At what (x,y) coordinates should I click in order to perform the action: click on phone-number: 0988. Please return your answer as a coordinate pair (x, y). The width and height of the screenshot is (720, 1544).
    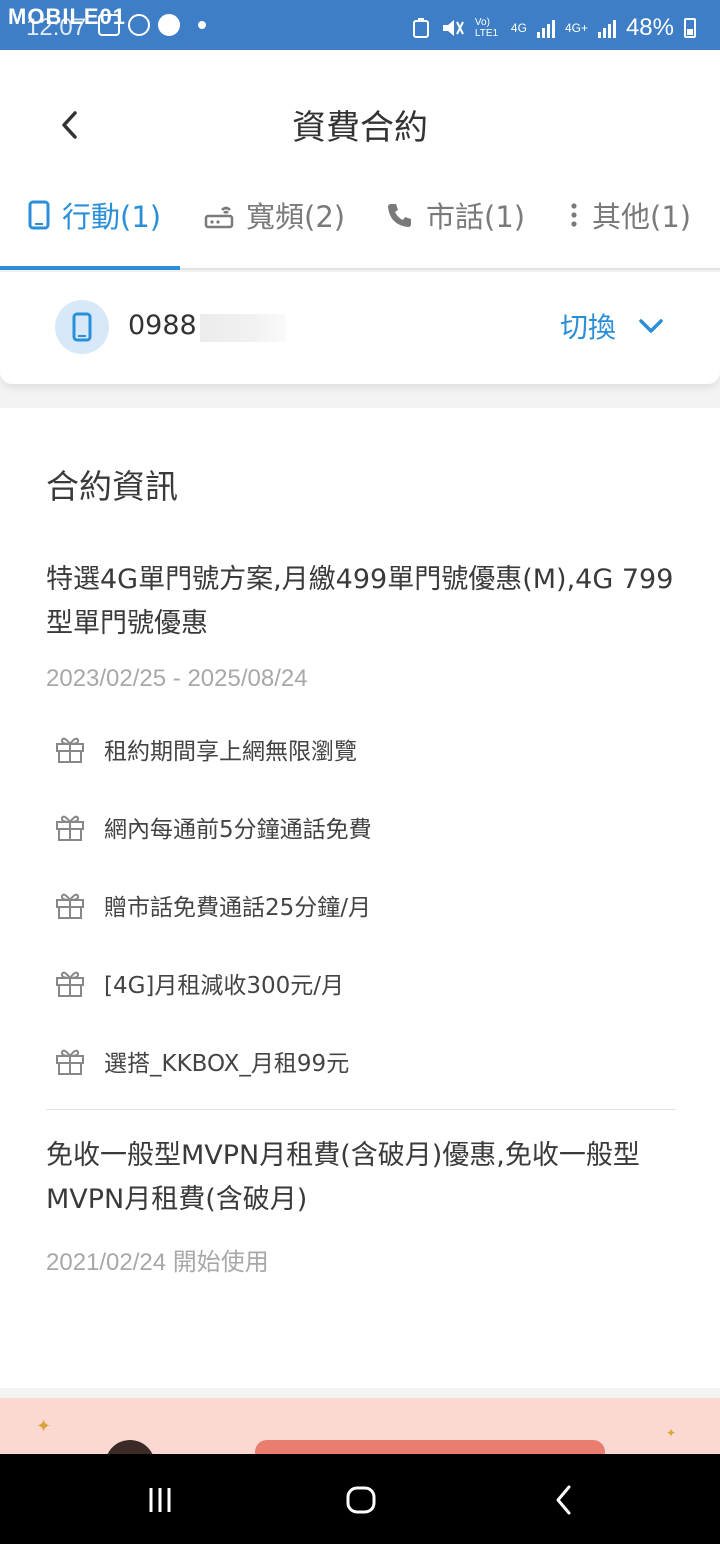
    Looking at the image, I should click on (162, 325).